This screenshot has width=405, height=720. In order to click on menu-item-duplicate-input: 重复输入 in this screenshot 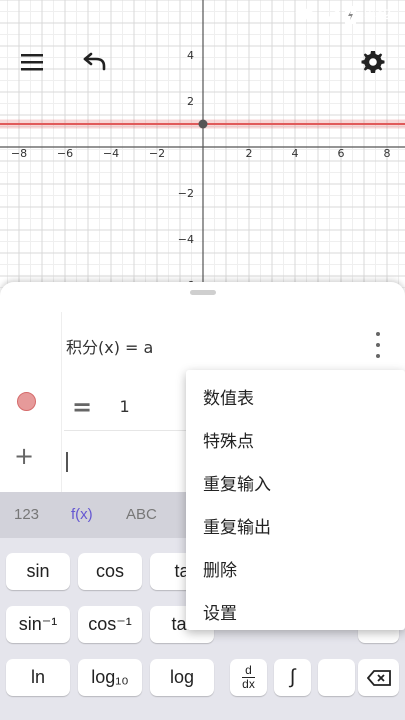, I will do `click(237, 482)`.